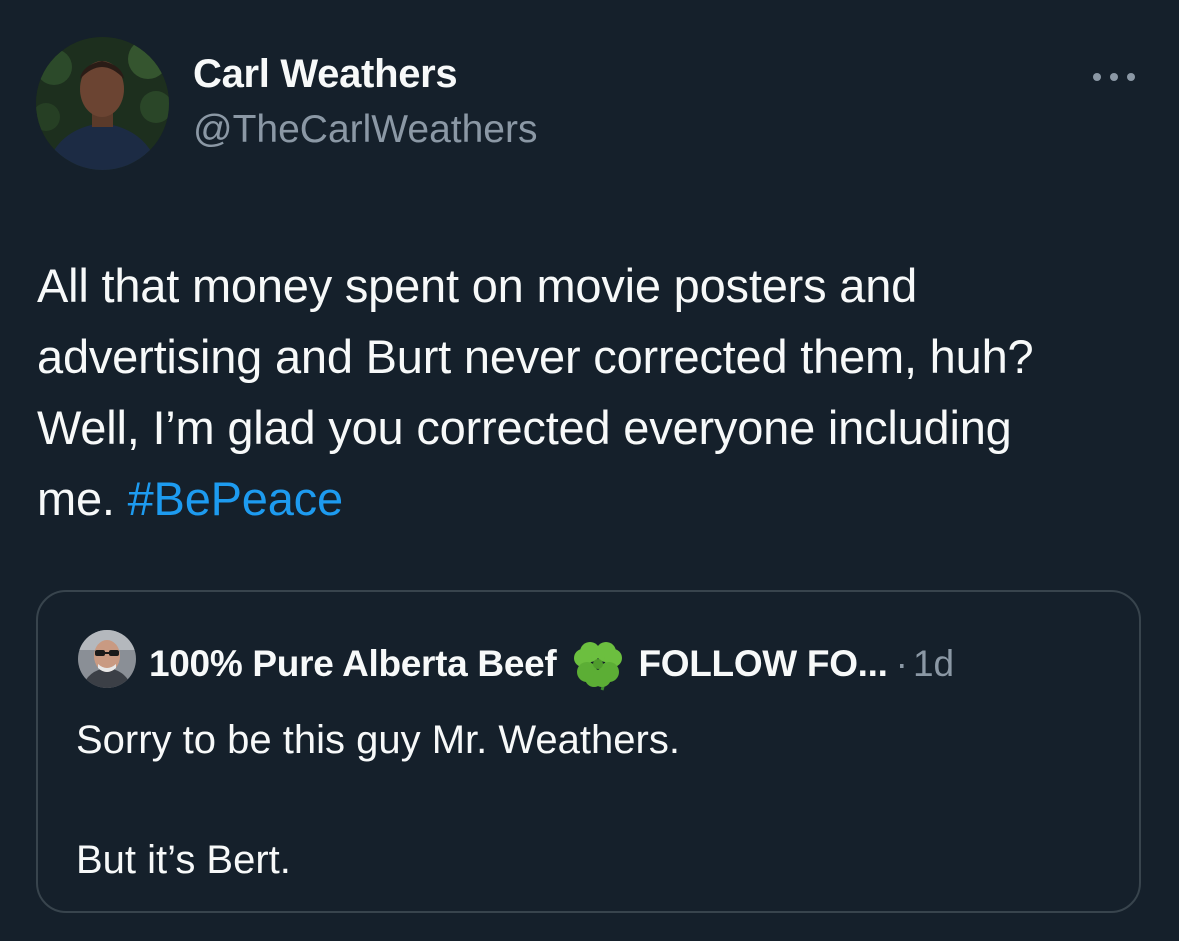  I want to click on author-avatar-image, so click(102, 103).